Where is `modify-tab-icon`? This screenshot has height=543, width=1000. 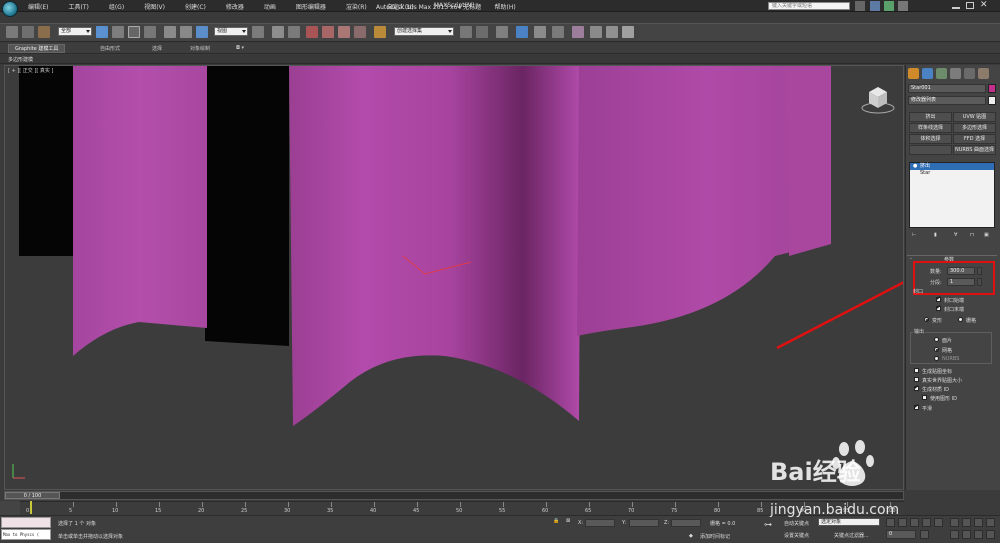 modify-tab-icon is located at coordinates (927, 73).